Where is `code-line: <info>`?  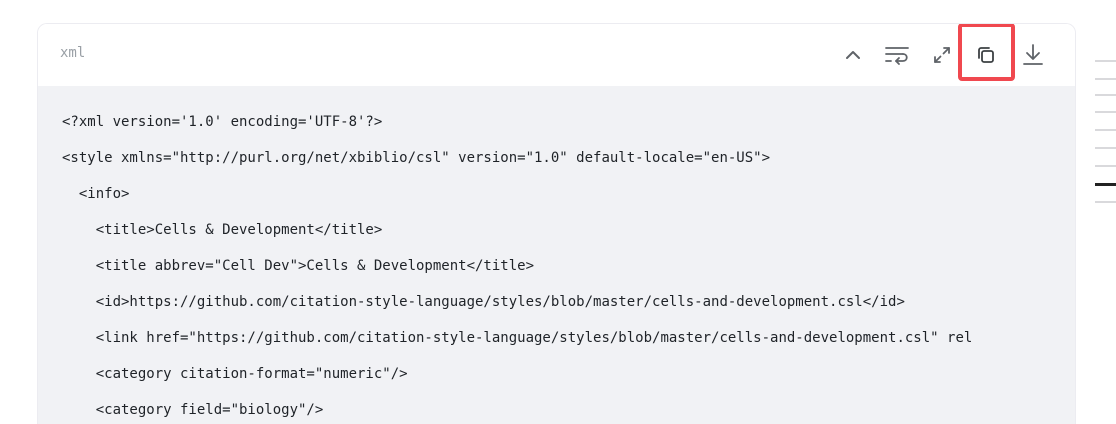
code-line: <info> is located at coordinates (96, 194).